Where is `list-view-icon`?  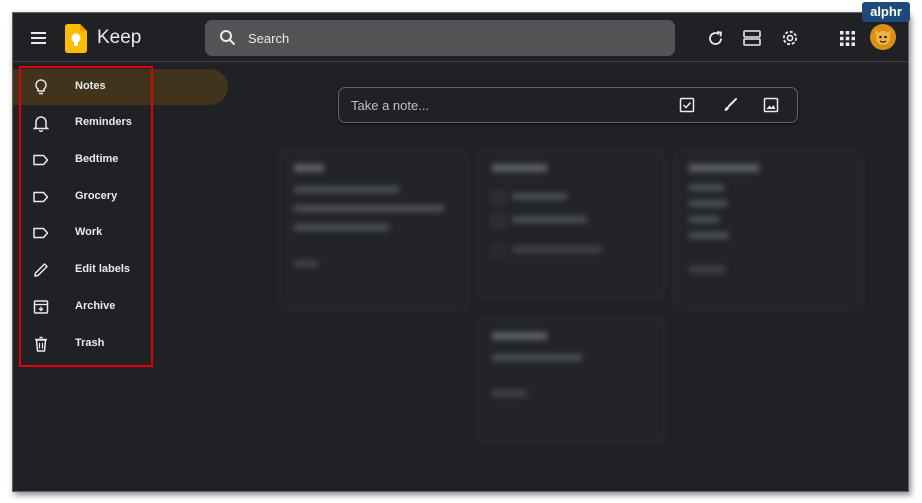
list-view-icon is located at coordinates (752, 38).